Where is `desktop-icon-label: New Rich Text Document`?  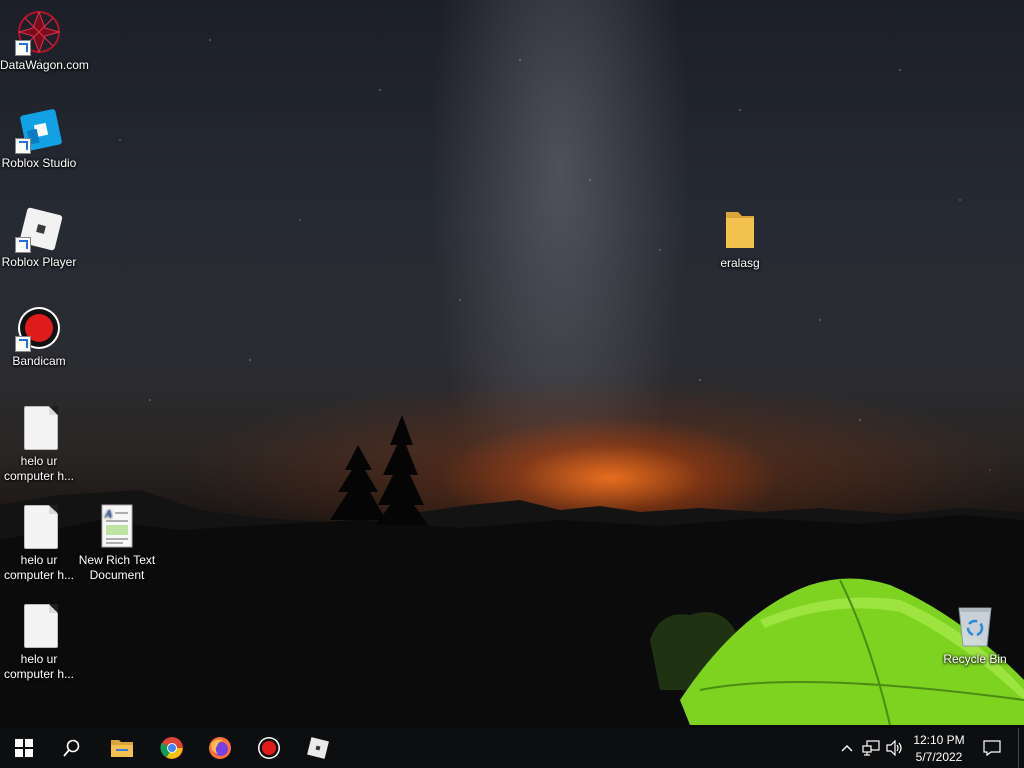 desktop-icon-label: New Rich Text Document is located at coordinates (117, 567).